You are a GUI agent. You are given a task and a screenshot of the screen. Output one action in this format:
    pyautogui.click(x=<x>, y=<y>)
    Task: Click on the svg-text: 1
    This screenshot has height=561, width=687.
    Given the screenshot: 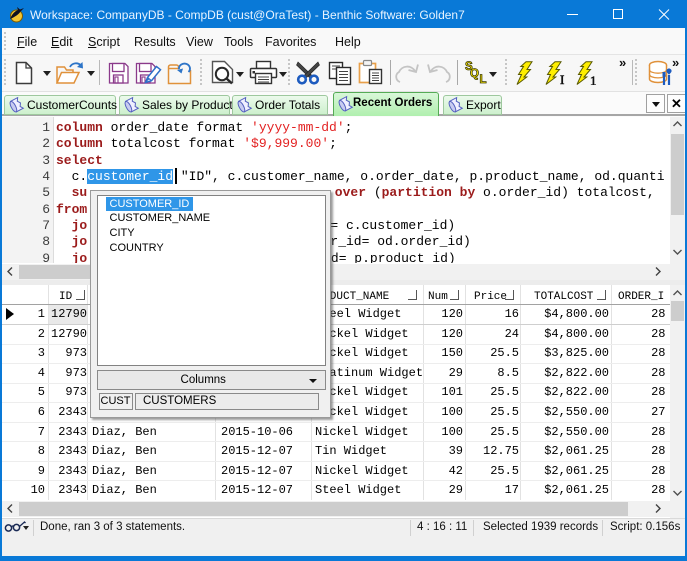 What is the action you would take?
    pyautogui.click(x=593, y=79)
    